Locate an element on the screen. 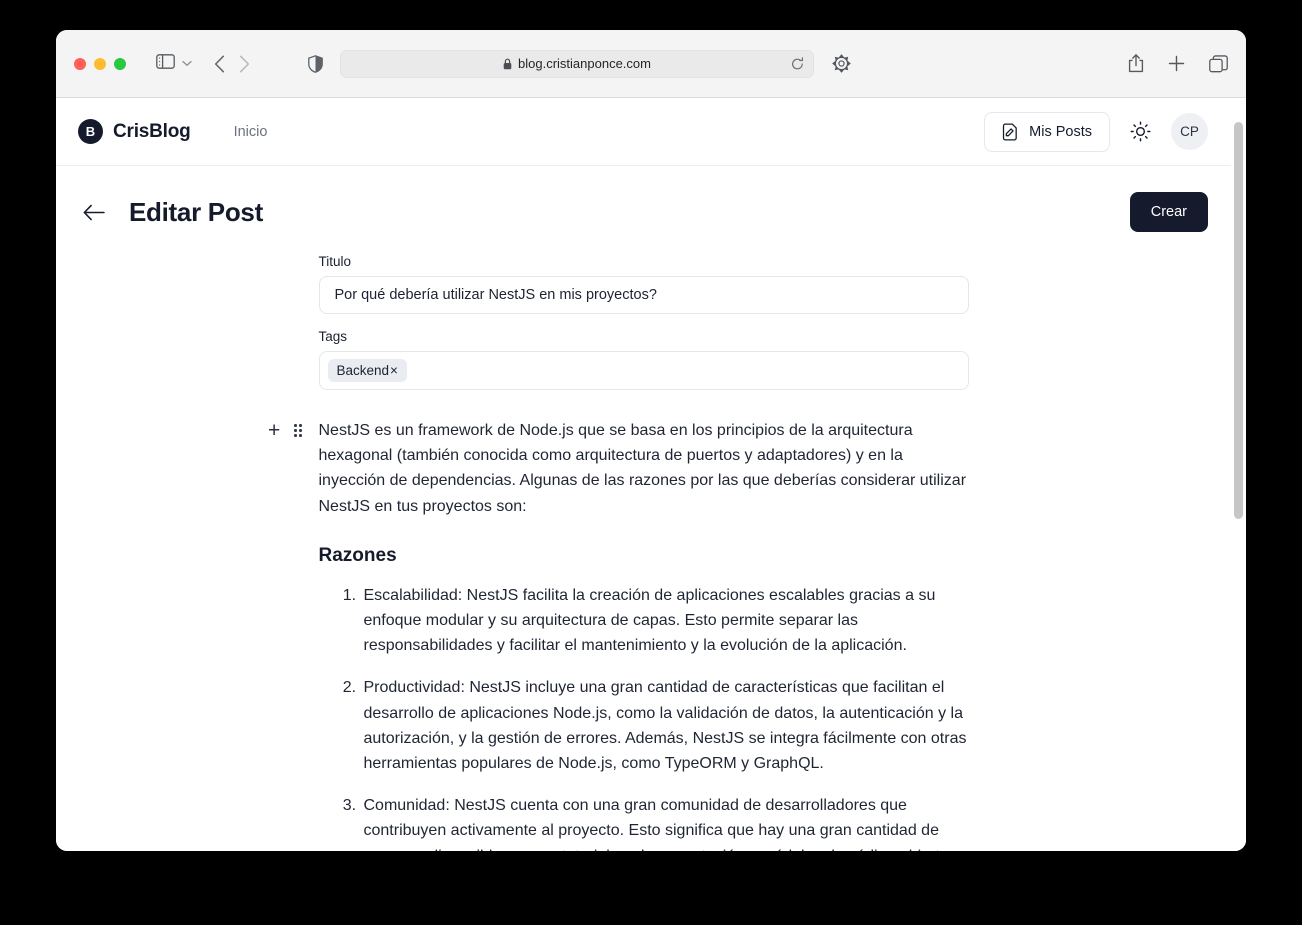 The width and height of the screenshot is (1302, 925). title-field-group: Titulo is located at coordinates (643, 284).